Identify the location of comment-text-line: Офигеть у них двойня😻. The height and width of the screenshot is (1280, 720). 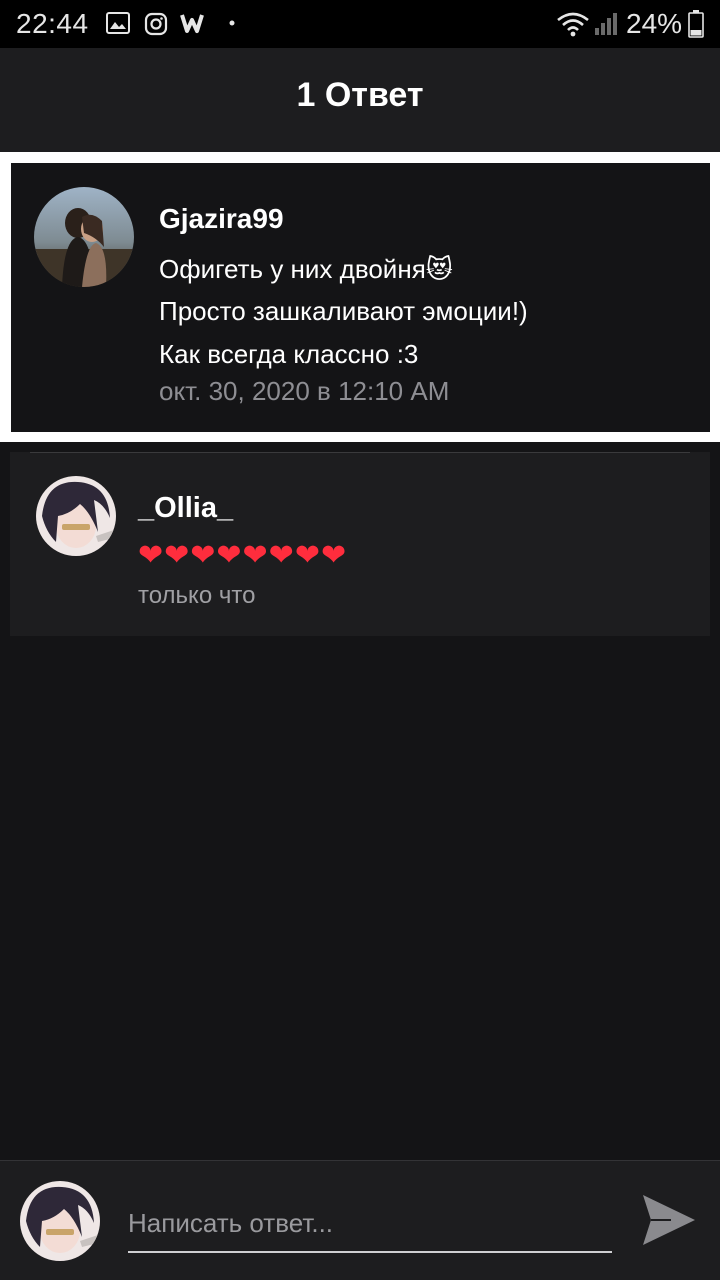
(306, 269).